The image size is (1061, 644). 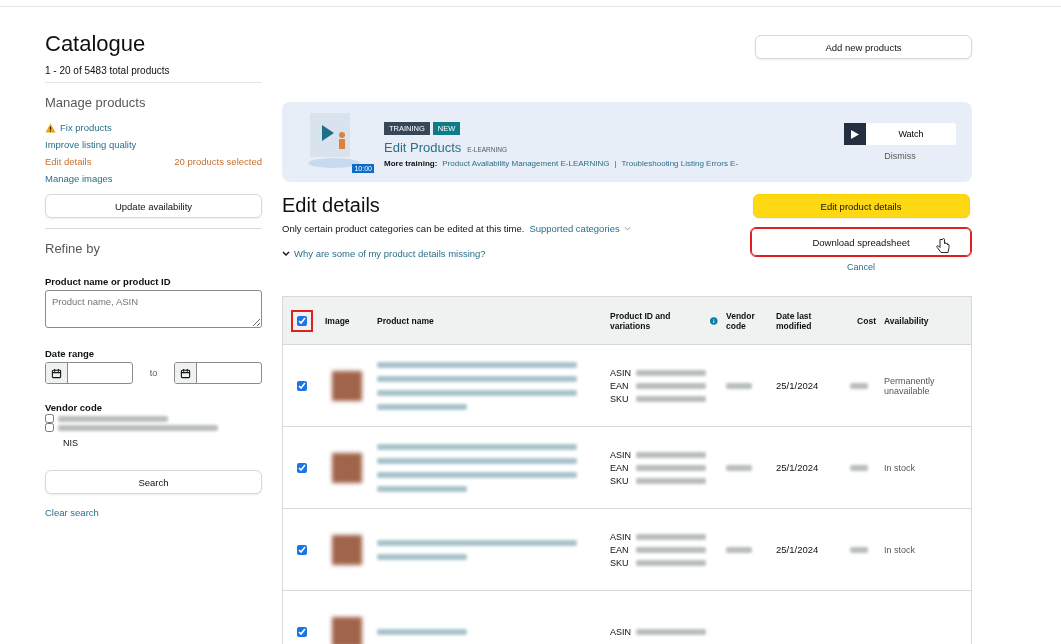 What do you see at coordinates (861, 206) in the screenshot?
I see `edit-product-details-button: Edit product details` at bounding box center [861, 206].